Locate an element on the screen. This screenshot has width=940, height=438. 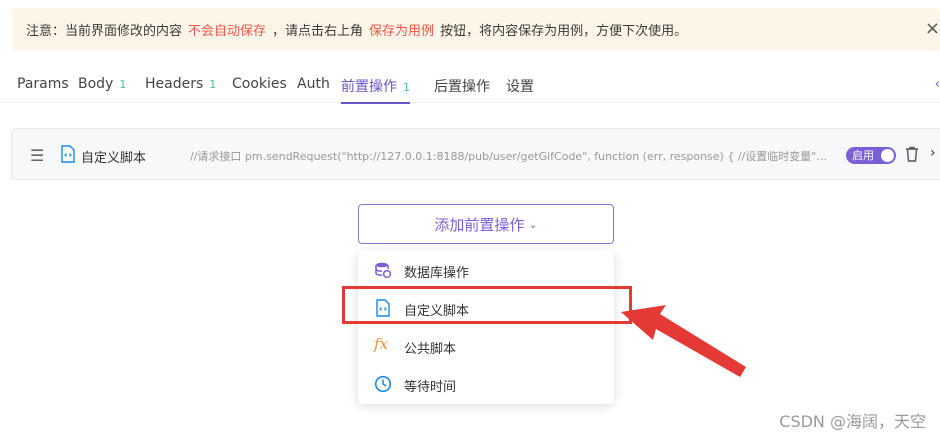
watermark: CSDN @海阔，天空 is located at coordinates (852, 421).